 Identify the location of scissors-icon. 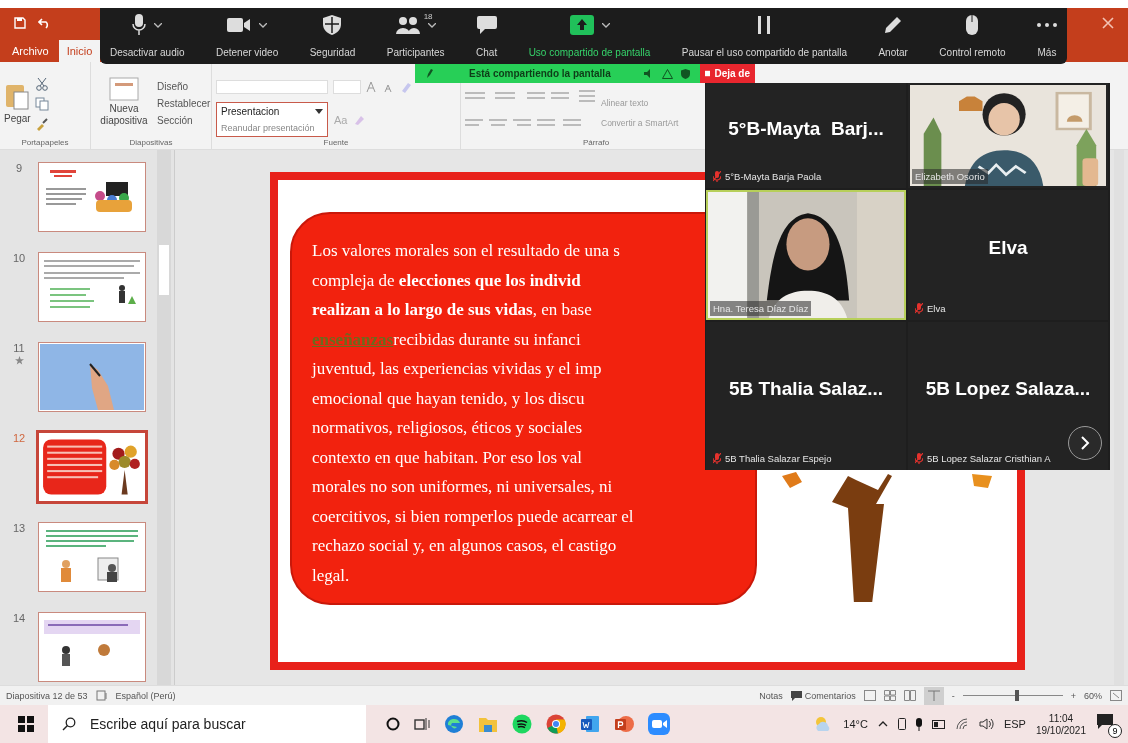
(41, 84).